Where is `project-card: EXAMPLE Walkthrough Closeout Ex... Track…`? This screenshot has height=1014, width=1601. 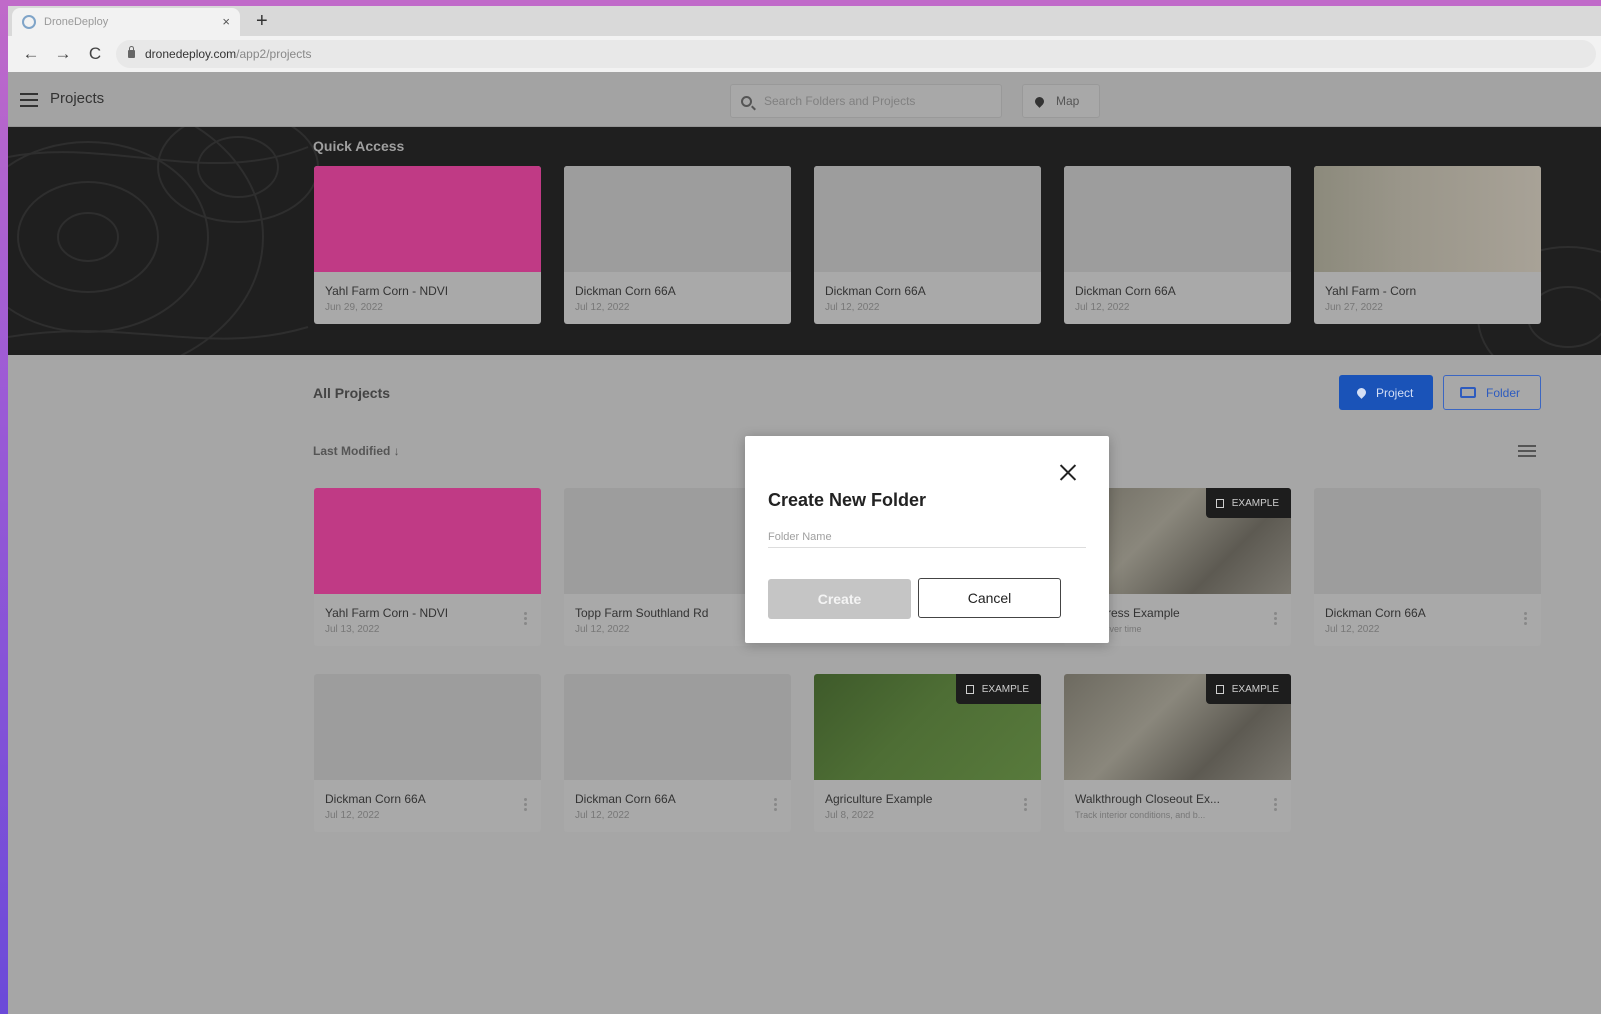 project-card: EXAMPLE Walkthrough Closeout Ex... Track… is located at coordinates (1177, 753).